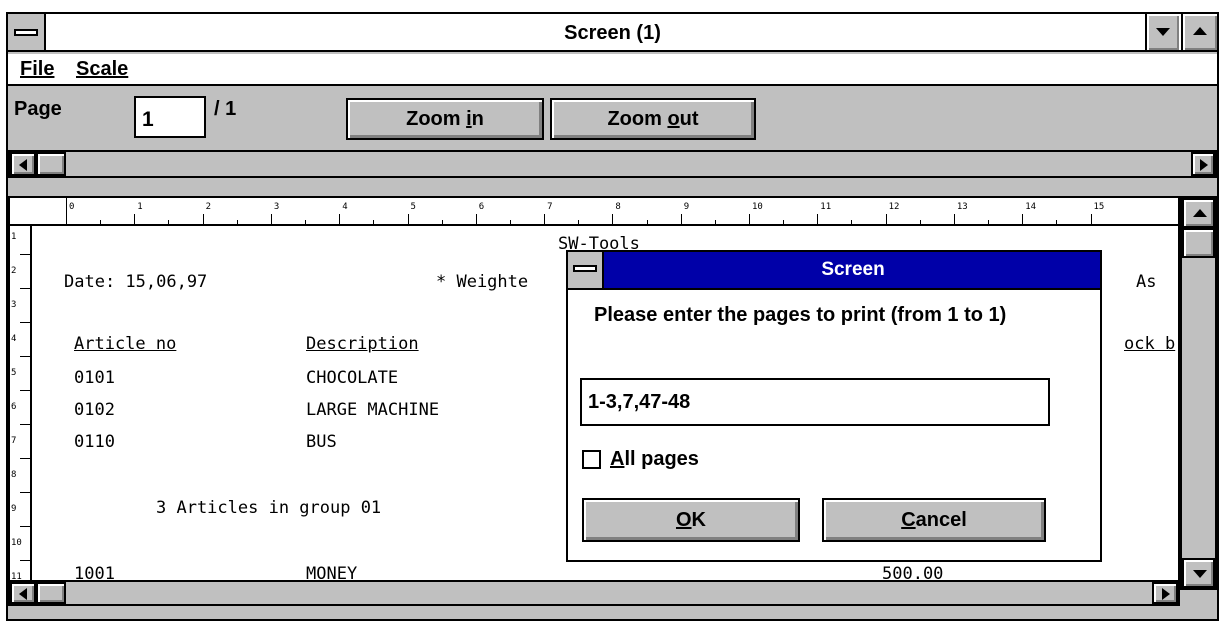 The width and height of the screenshot is (1225, 625). Describe the element at coordinates (276, 207) in the screenshot. I see `ruler-tick-label: 3` at that location.